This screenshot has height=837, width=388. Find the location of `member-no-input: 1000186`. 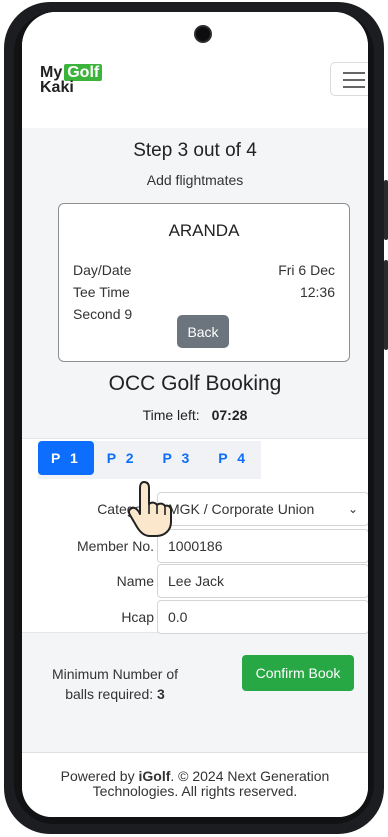

member-no-input: 1000186 is located at coordinates (262, 546).